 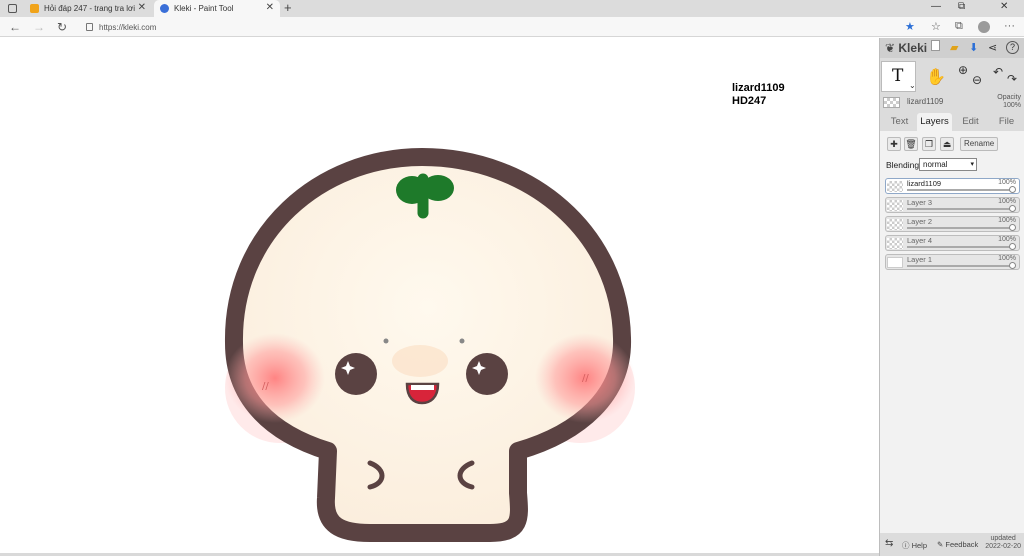 I want to click on layer-item: Layer 3 100%, so click(x=952, y=205).